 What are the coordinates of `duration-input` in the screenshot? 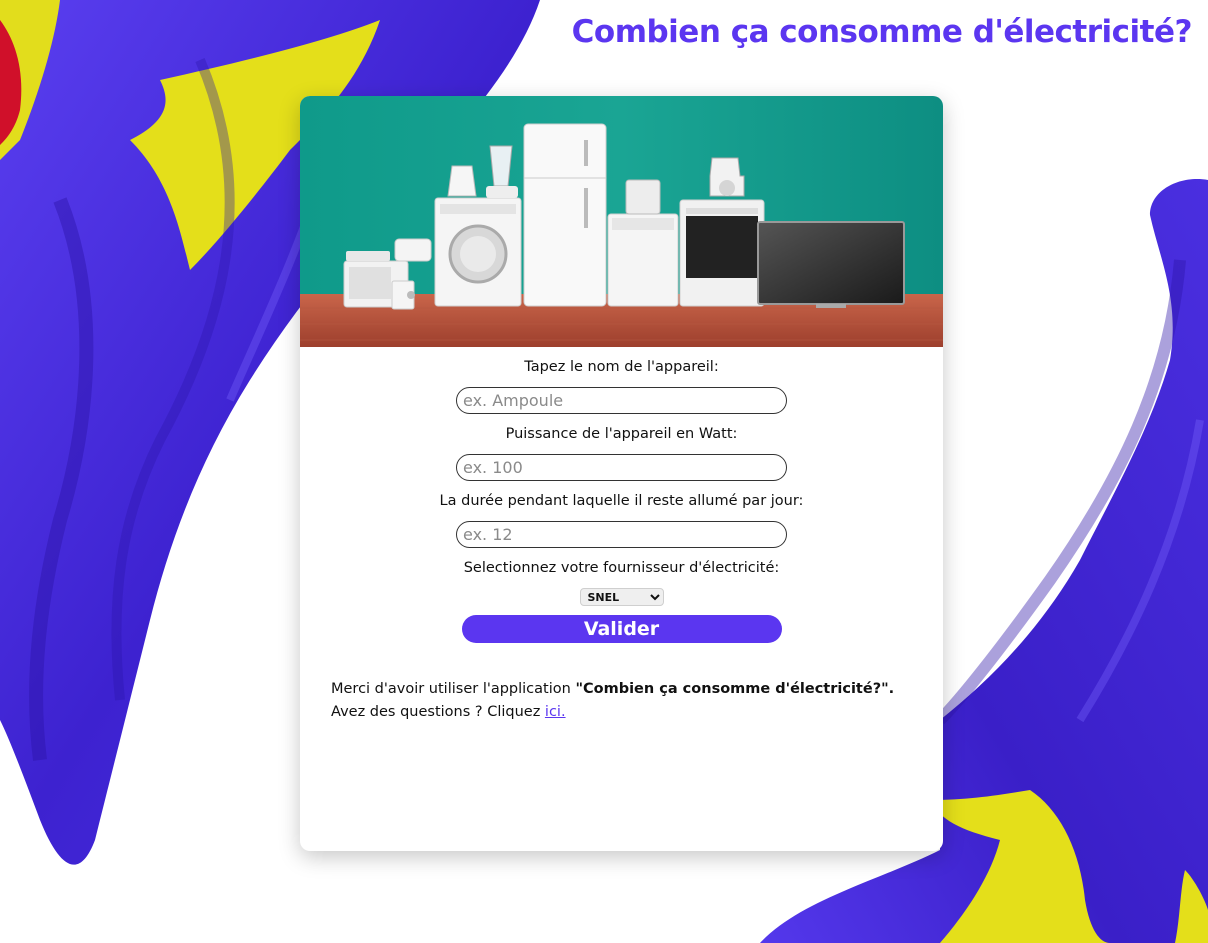 It's located at (621, 534).